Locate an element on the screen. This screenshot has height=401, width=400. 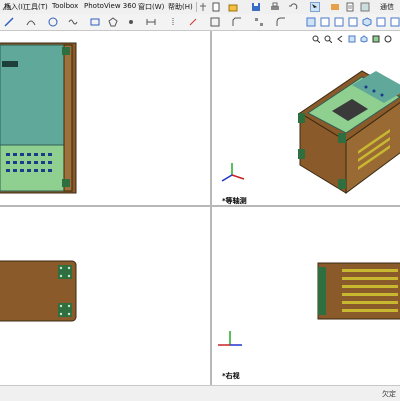
right-view-model is located at coordinates (358, 291).